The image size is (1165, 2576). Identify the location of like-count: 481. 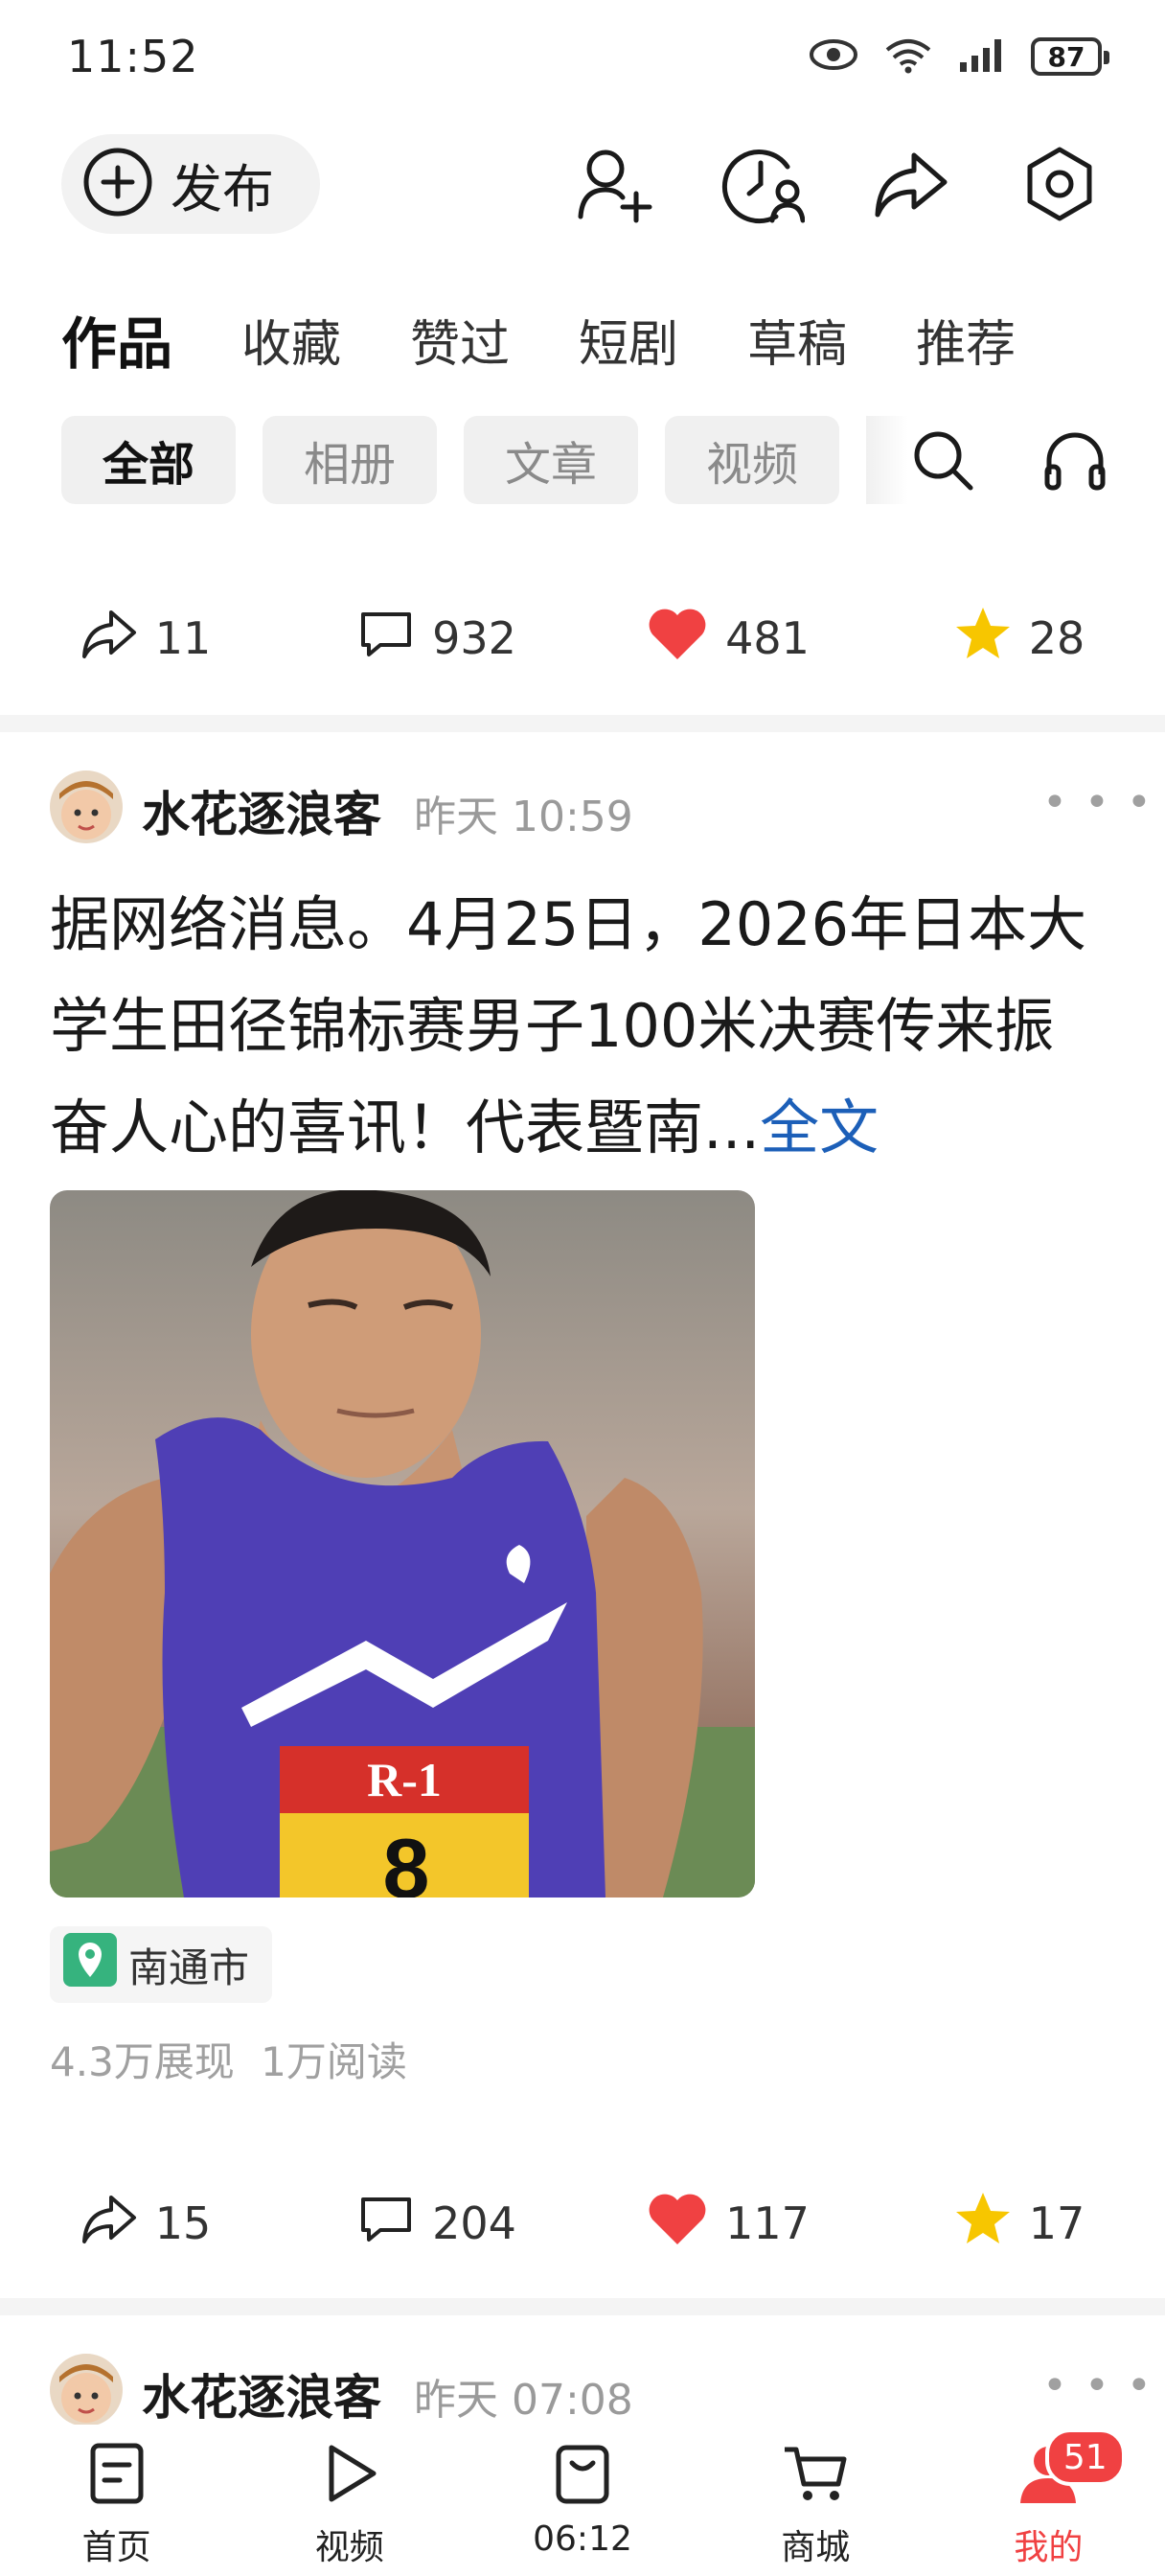
(768, 638).